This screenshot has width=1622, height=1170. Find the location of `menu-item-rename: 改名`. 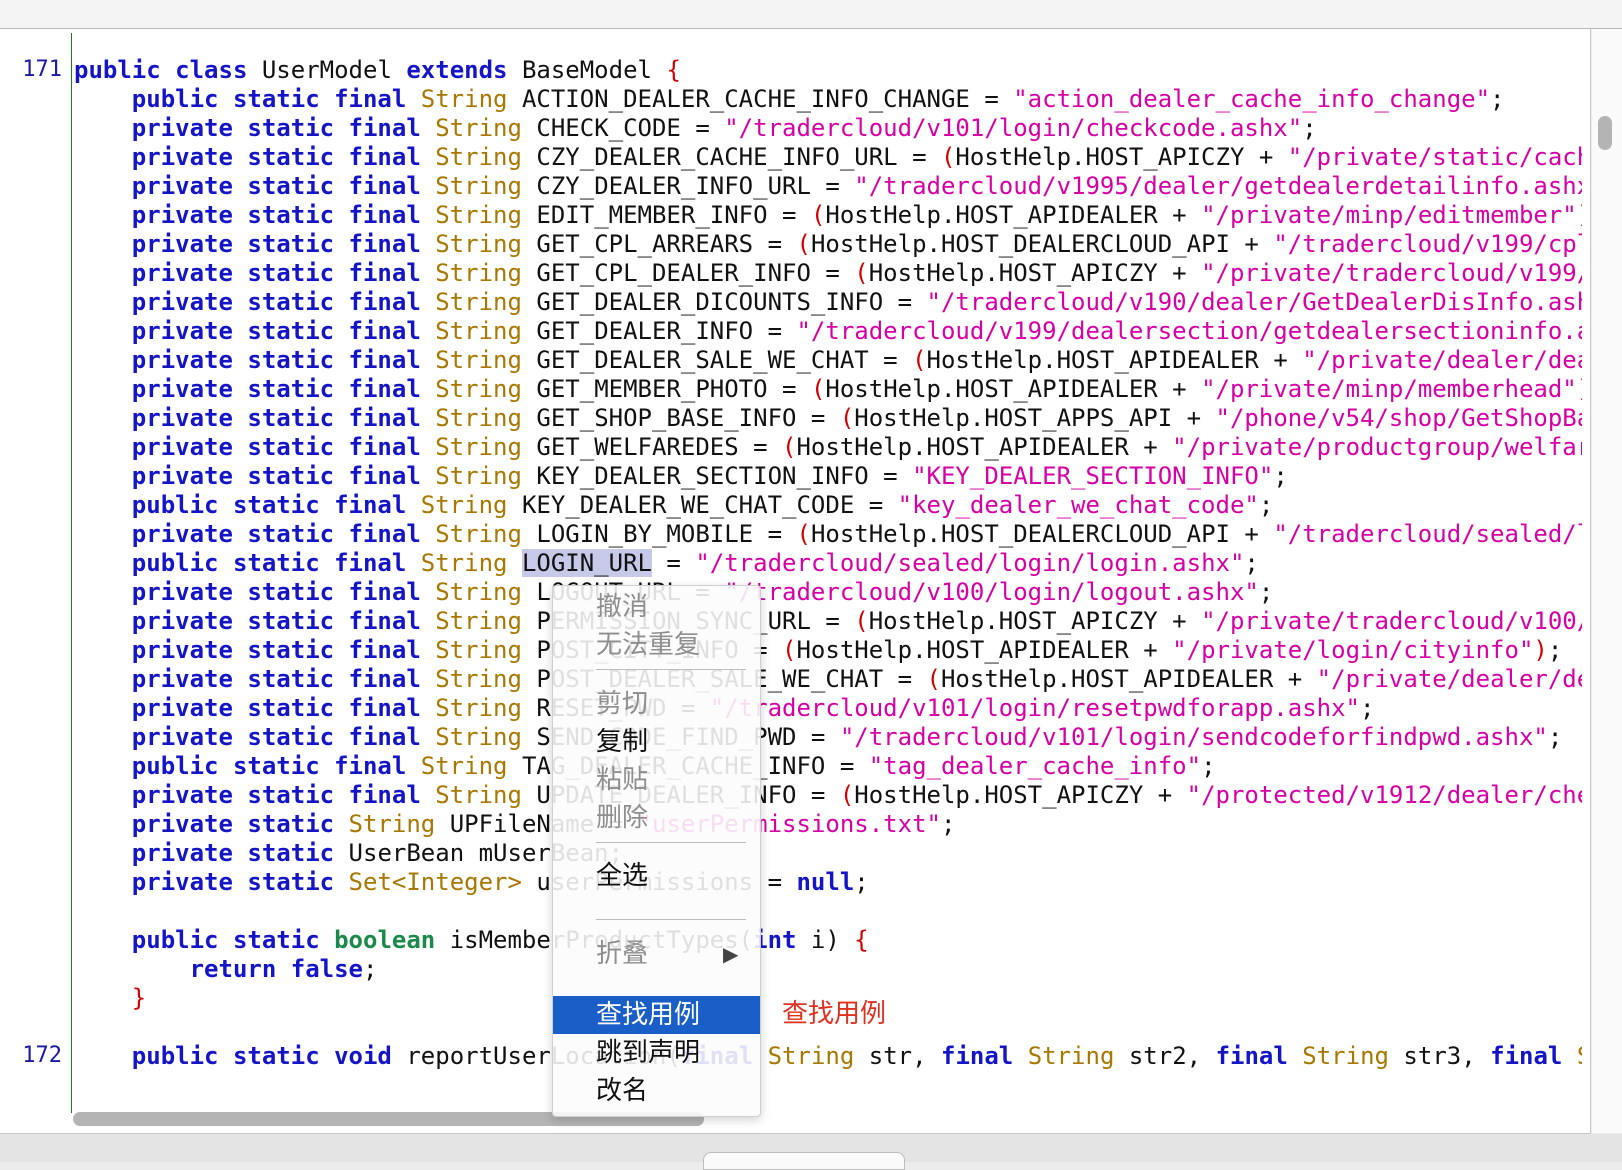

menu-item-rename: 改名 is located at coordinates (656, 1091).